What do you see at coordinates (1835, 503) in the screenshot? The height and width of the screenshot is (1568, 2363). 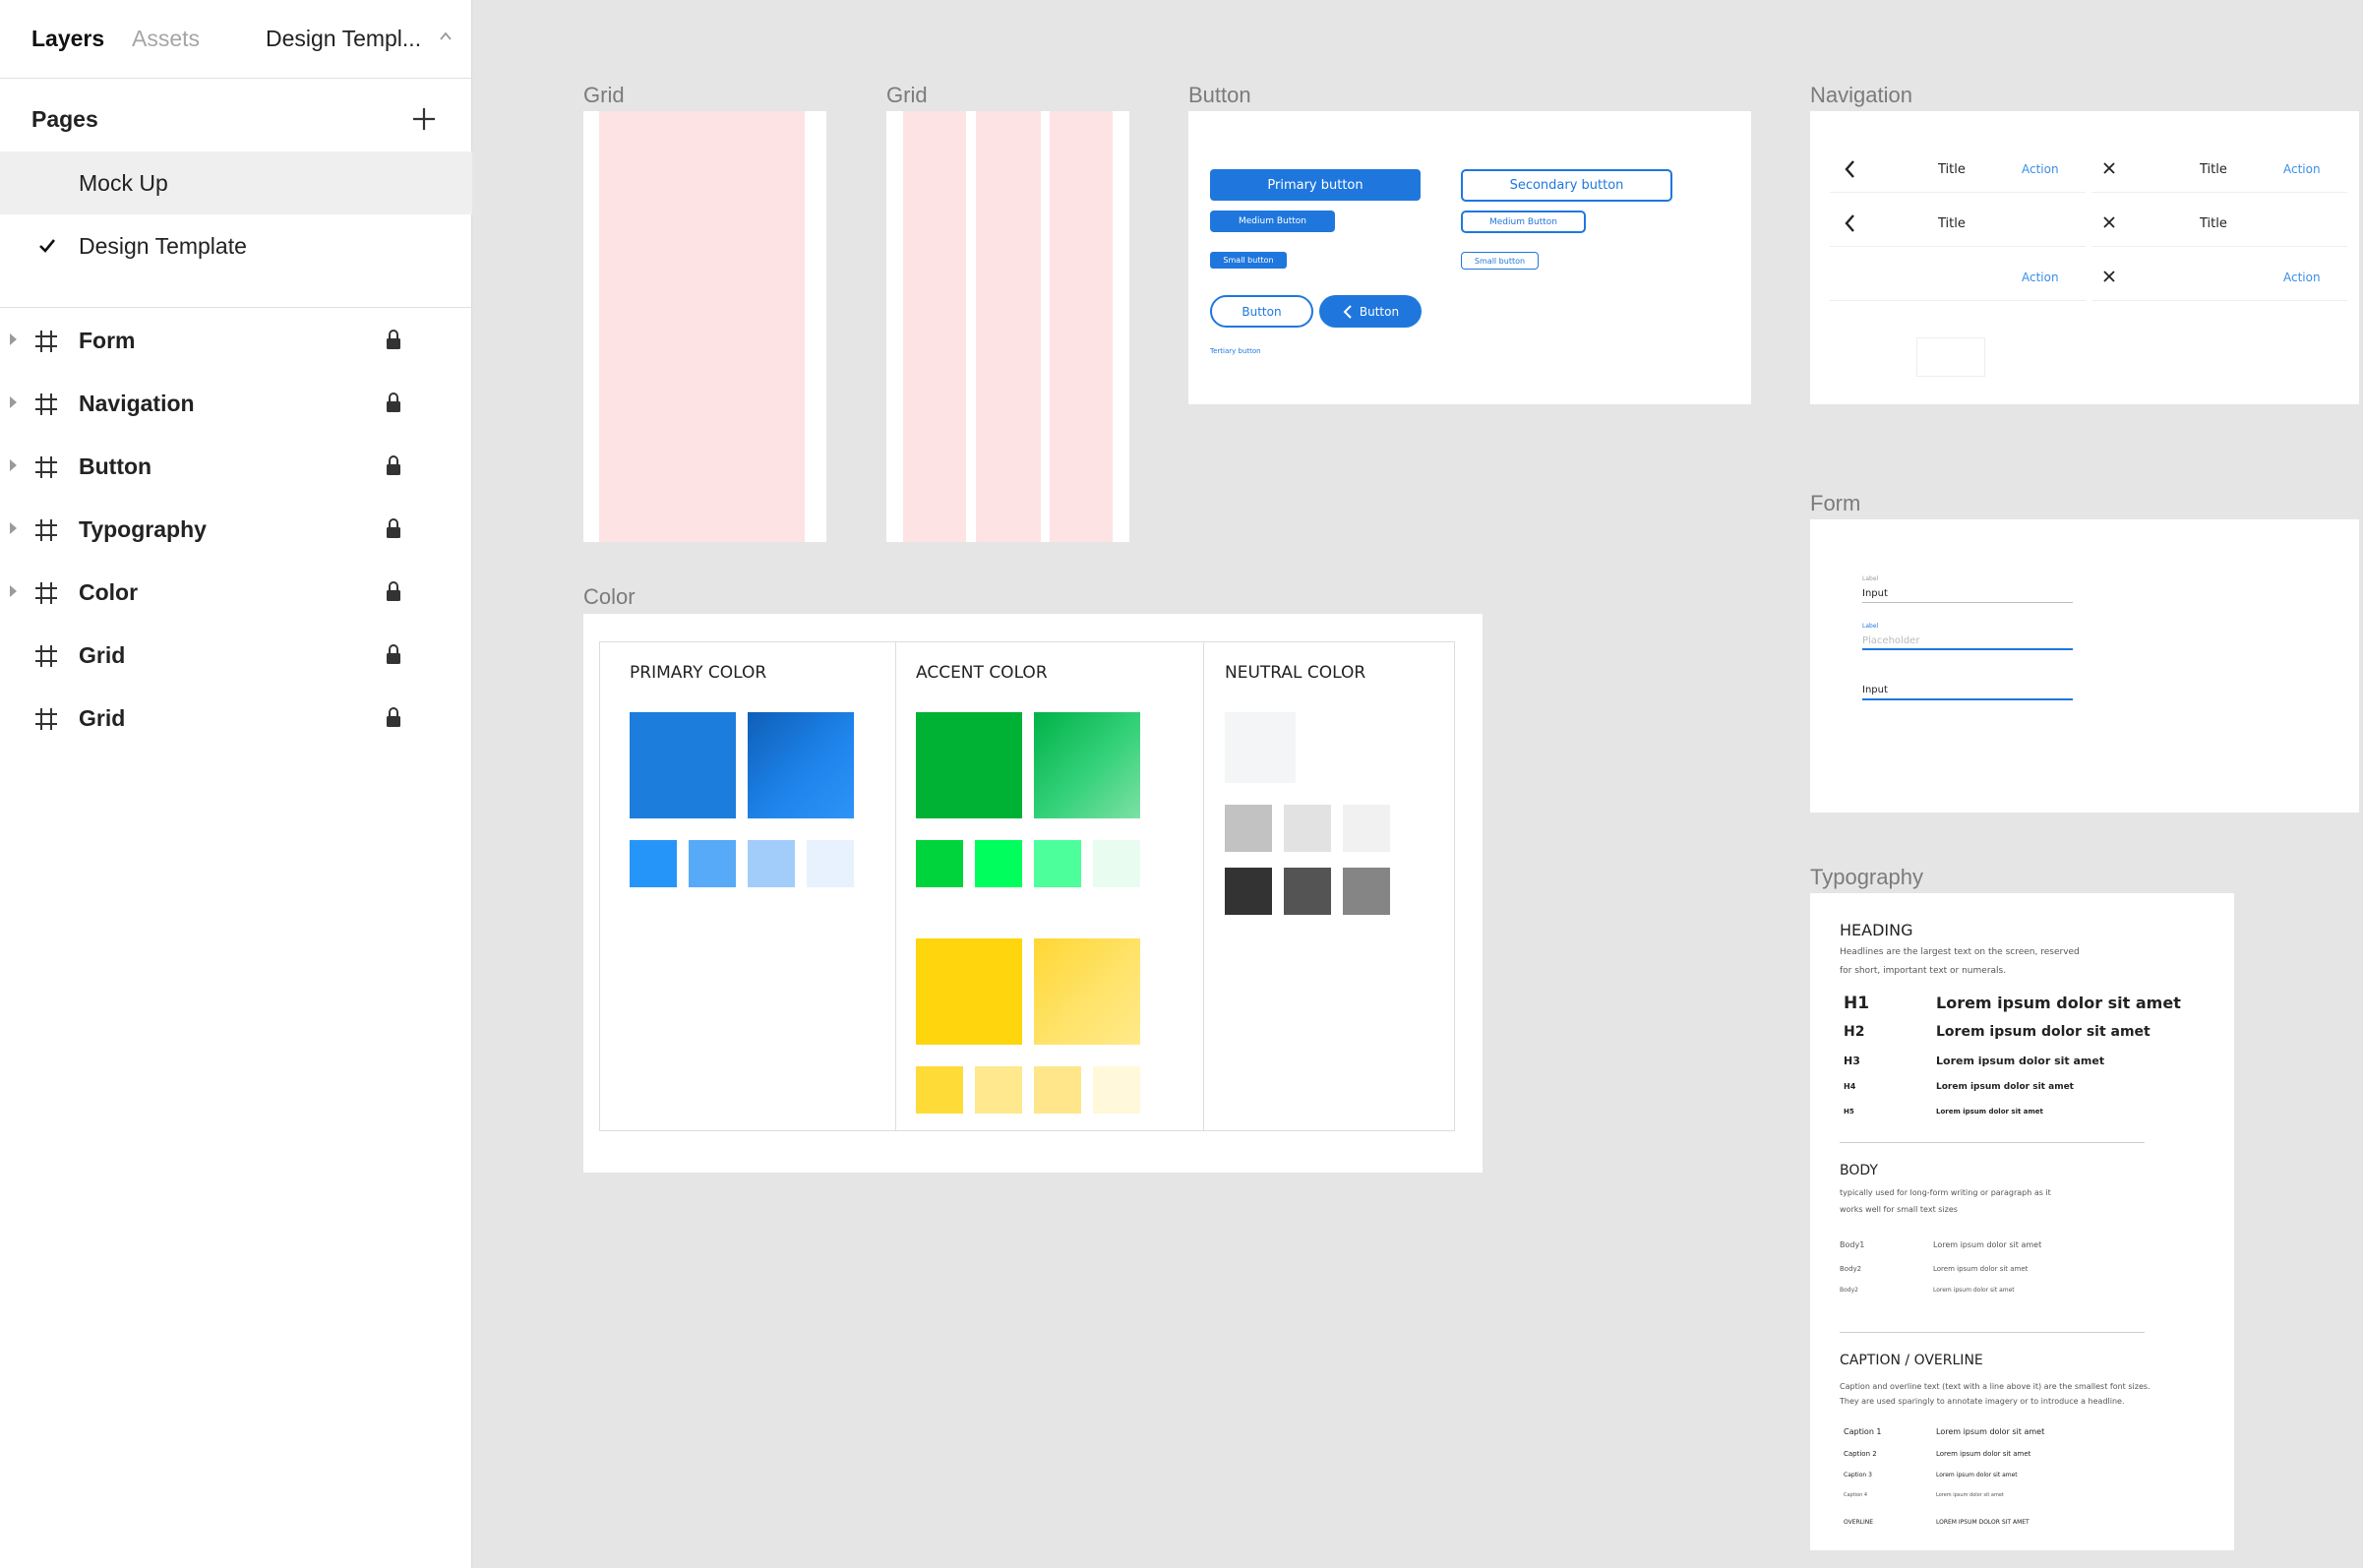 I see `frame-label-form: Form` at bounding box center [1835, 503].